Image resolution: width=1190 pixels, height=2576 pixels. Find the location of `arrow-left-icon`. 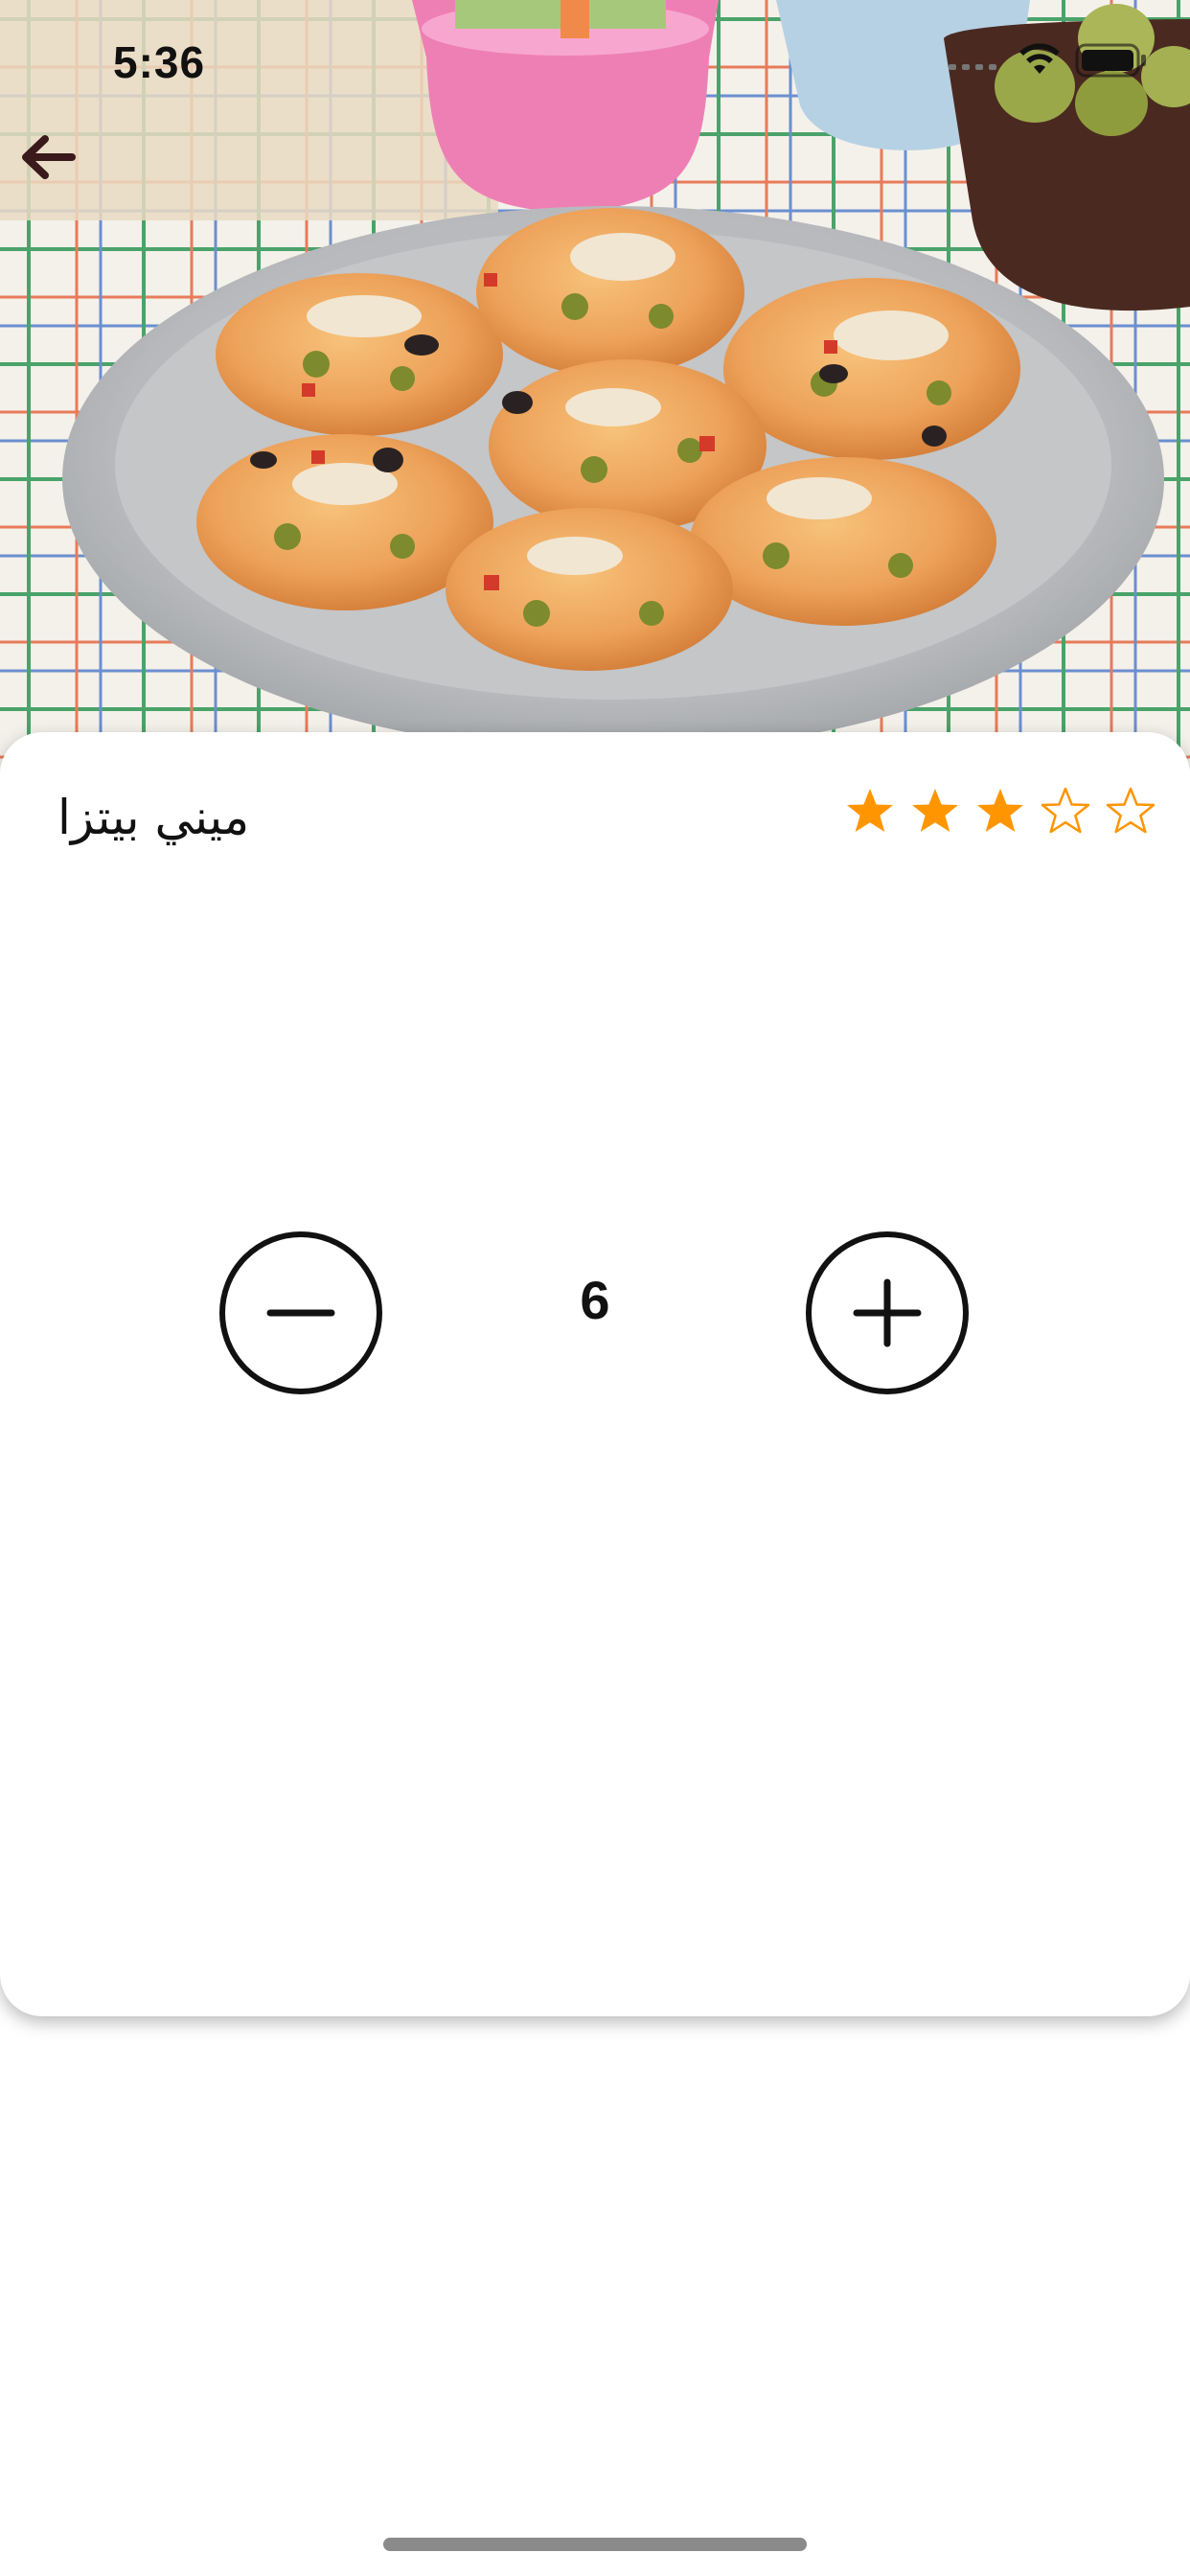

arrow-left-icon is located at coordinates (48, 159).